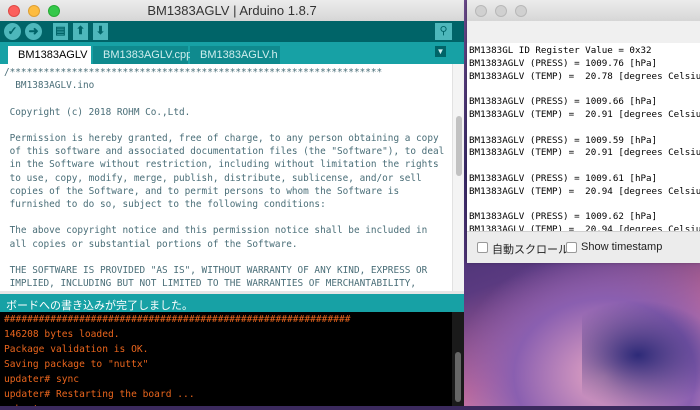 The height and width of the screenshot is (410, 700). Describe the element at coordinates (49, 55) in the screenshot. I see `tab-bm1383aglv: BM1383AGLV` at that location.